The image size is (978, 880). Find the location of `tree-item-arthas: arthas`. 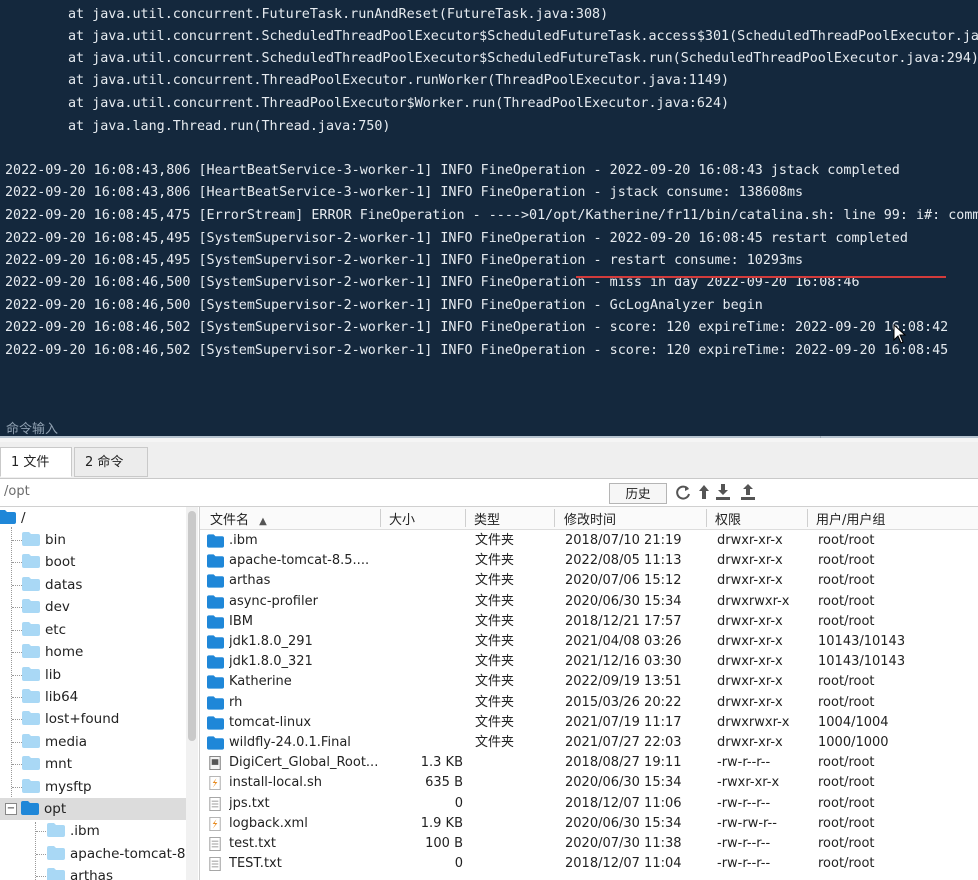

tree-item-arthas: arthas is located at coordinates (80, 872).